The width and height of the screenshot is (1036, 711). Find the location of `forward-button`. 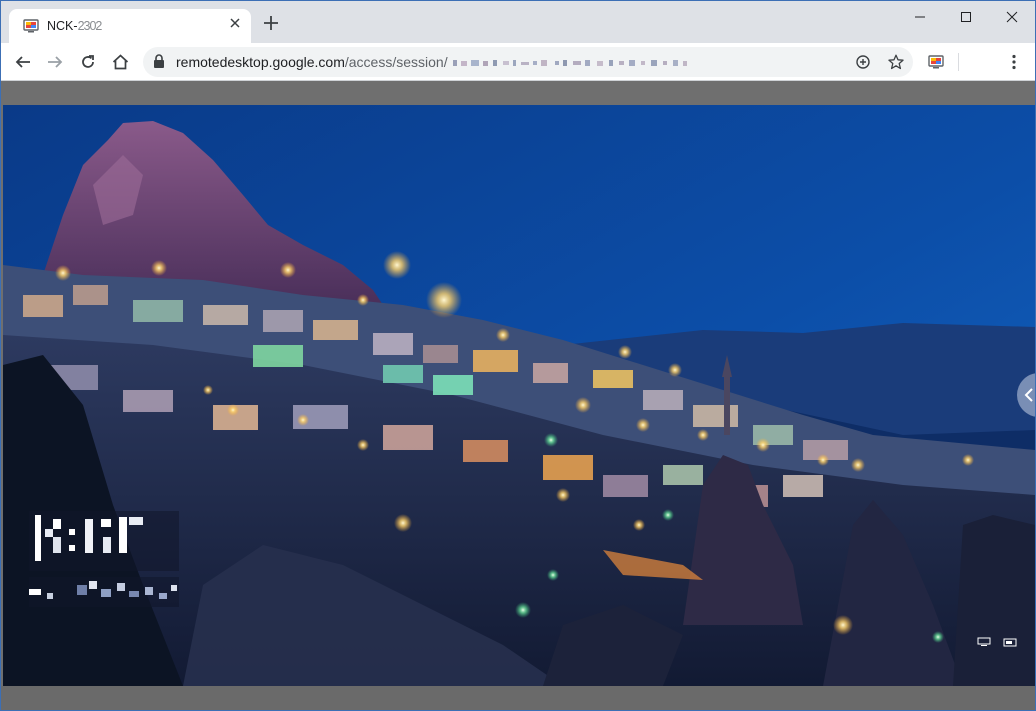

forward-button is located at coordinates (55, 62).